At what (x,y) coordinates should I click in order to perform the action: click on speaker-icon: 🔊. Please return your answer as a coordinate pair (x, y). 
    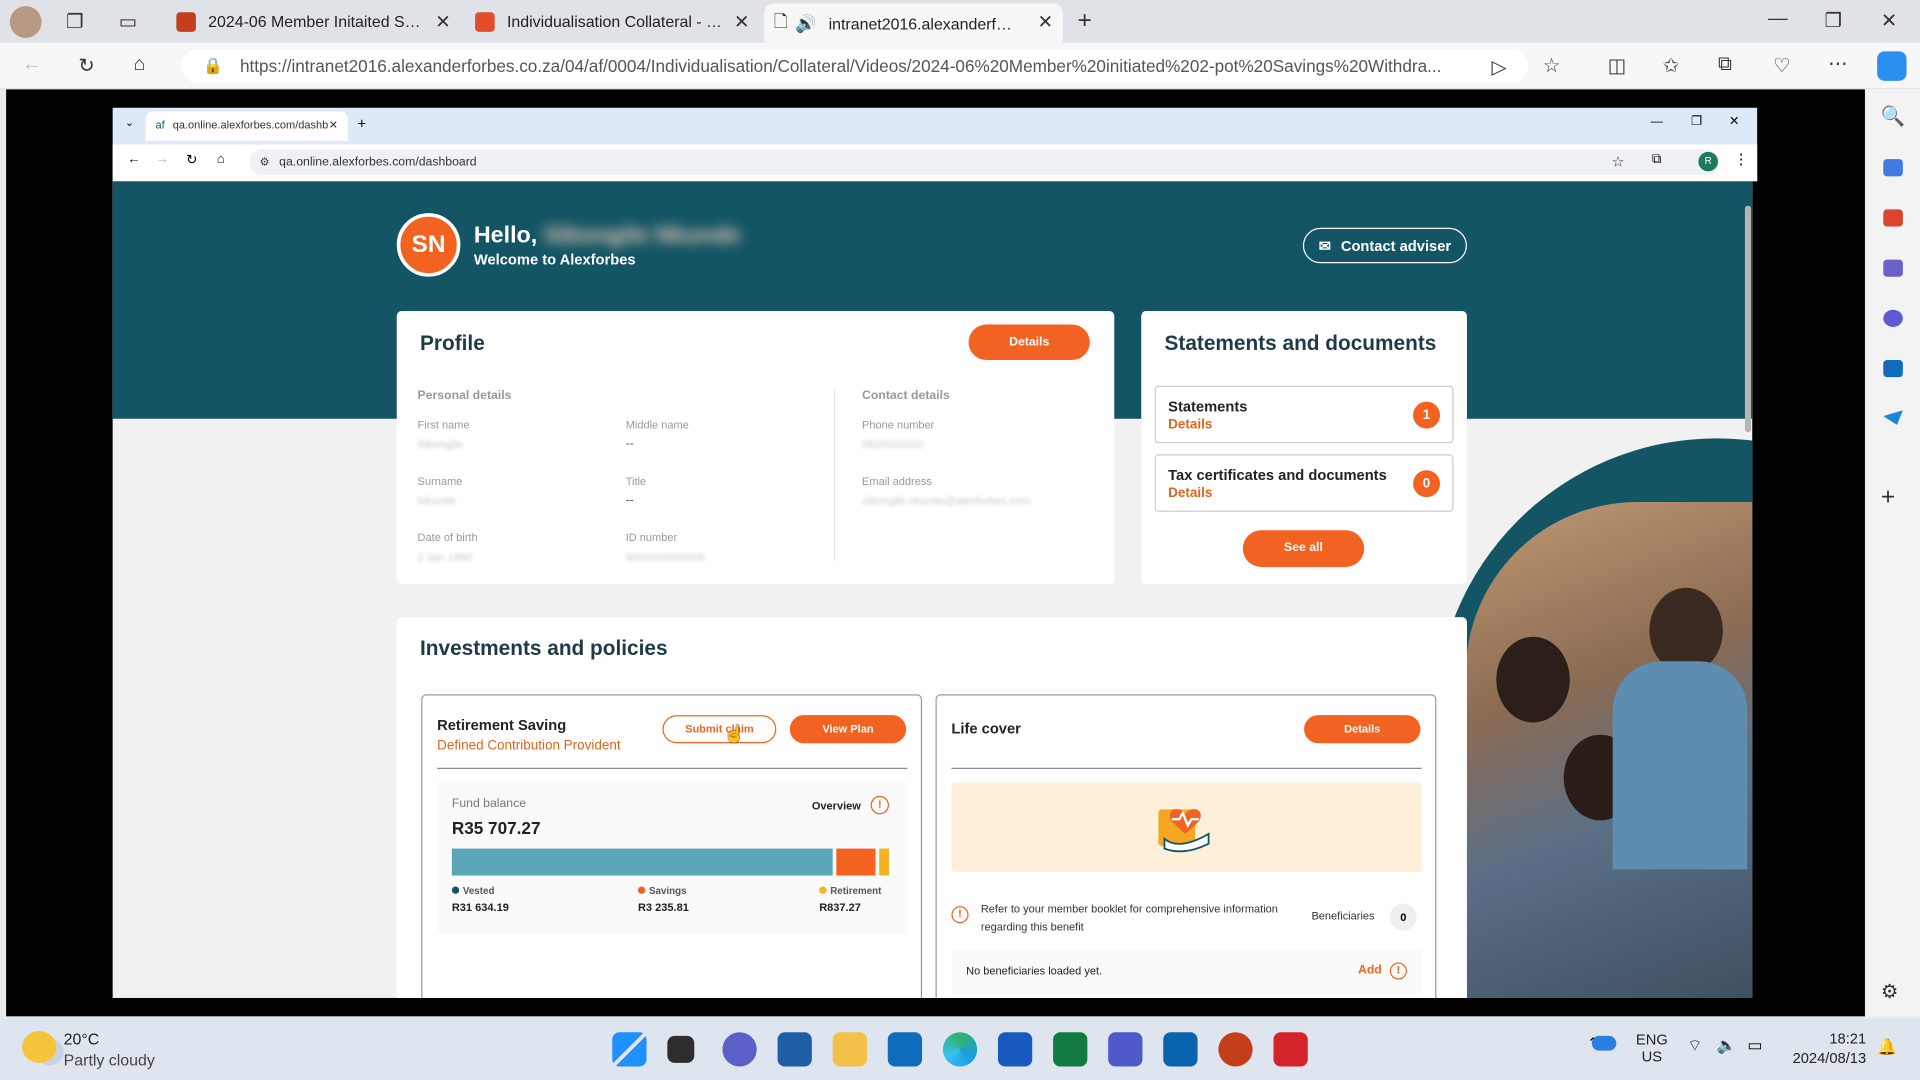
    Looking at the image, I should click on (805, 23).